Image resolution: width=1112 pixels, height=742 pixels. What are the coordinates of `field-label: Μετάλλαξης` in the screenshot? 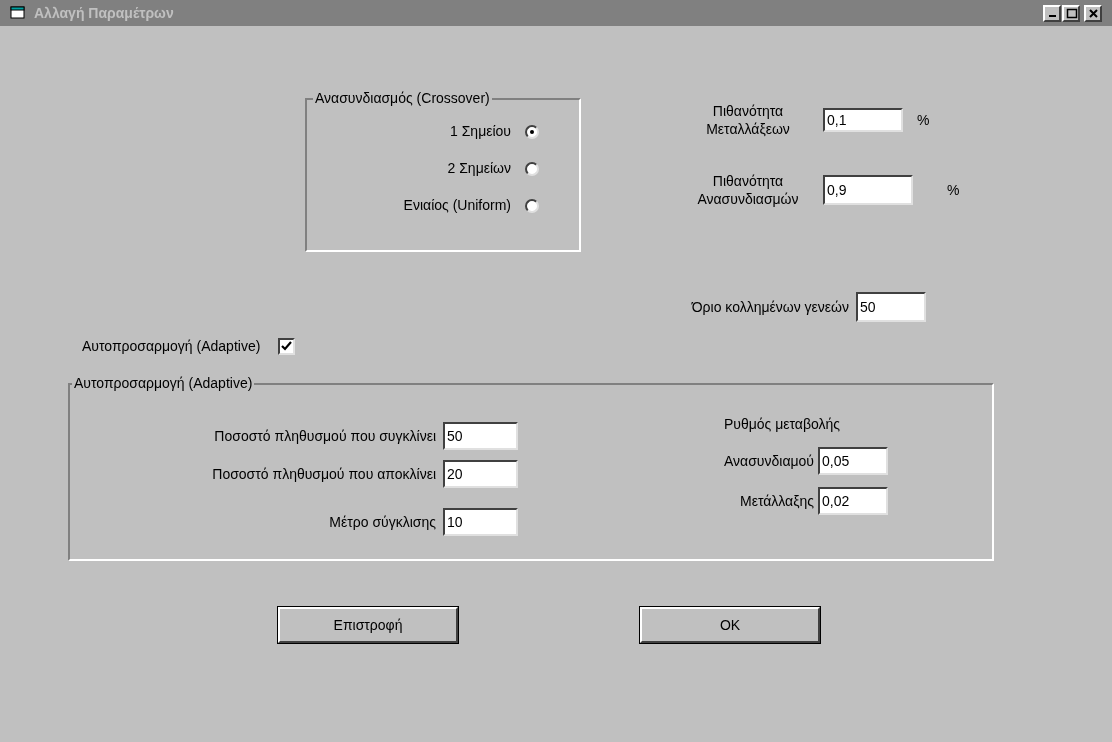 It's located at (777, 501).